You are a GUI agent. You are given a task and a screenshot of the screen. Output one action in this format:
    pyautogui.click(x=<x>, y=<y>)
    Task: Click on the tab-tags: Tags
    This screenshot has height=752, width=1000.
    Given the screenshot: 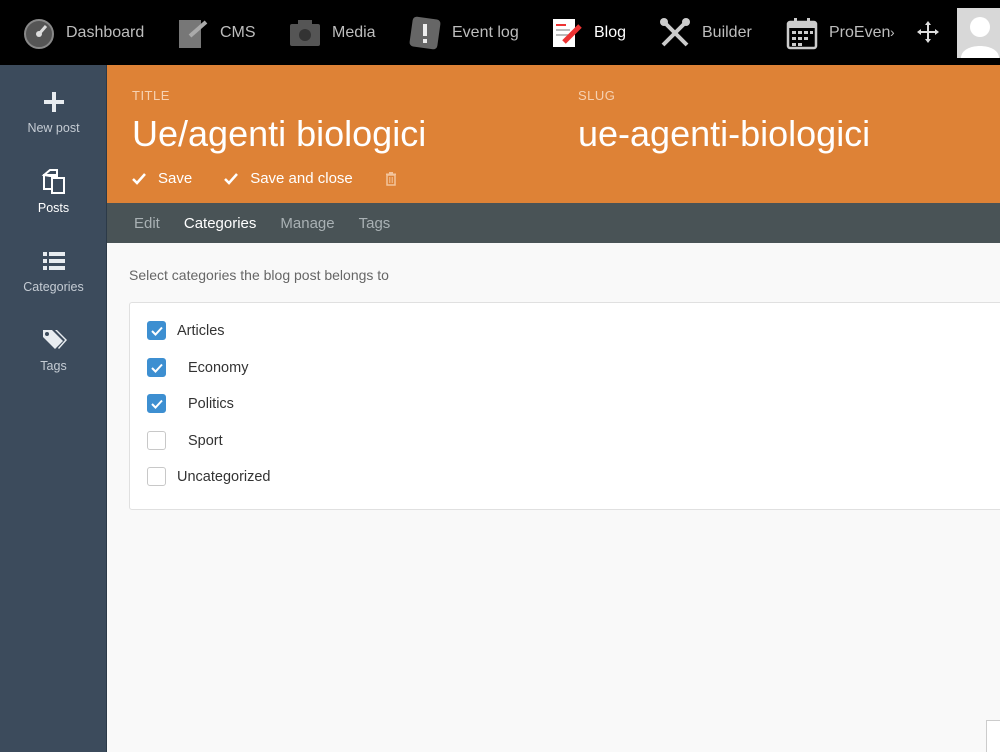 What is the action you would take?
    pyautogui.click(x=375, y=223)
    